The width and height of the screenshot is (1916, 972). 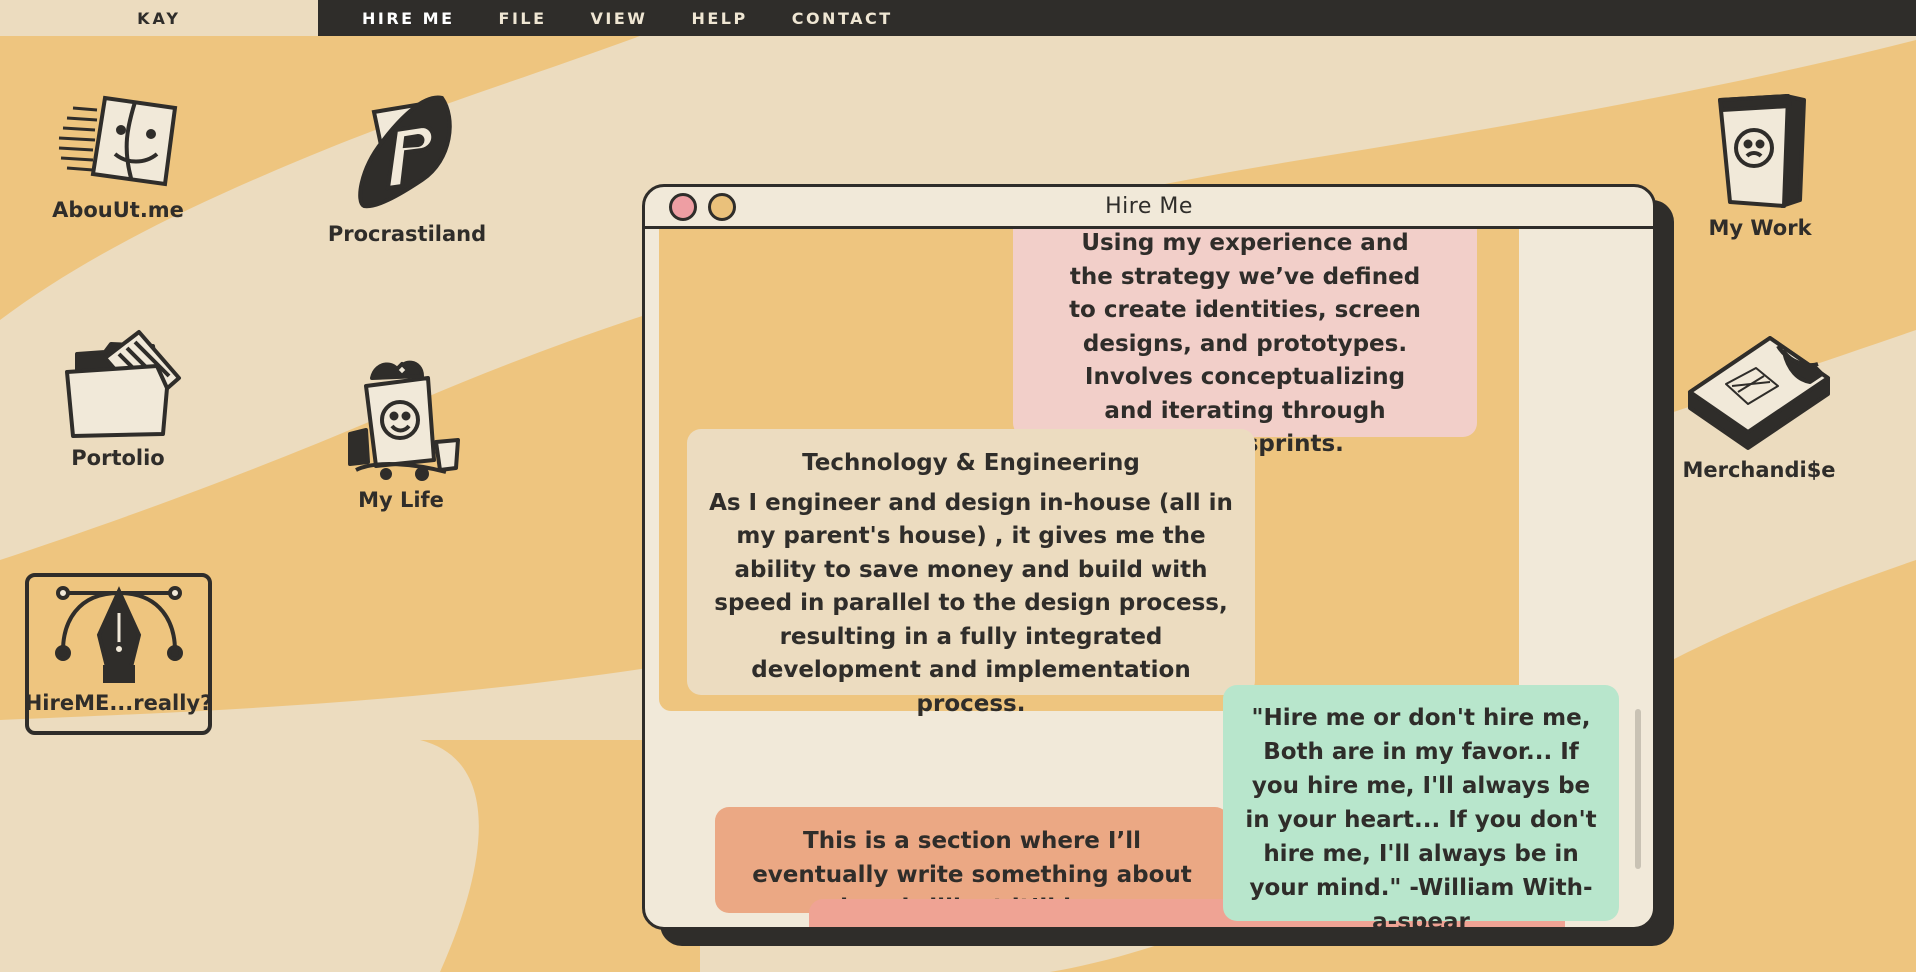 I want to click on desktop-icon-hire-me: HireME...really?, so click(x=118, y=654).